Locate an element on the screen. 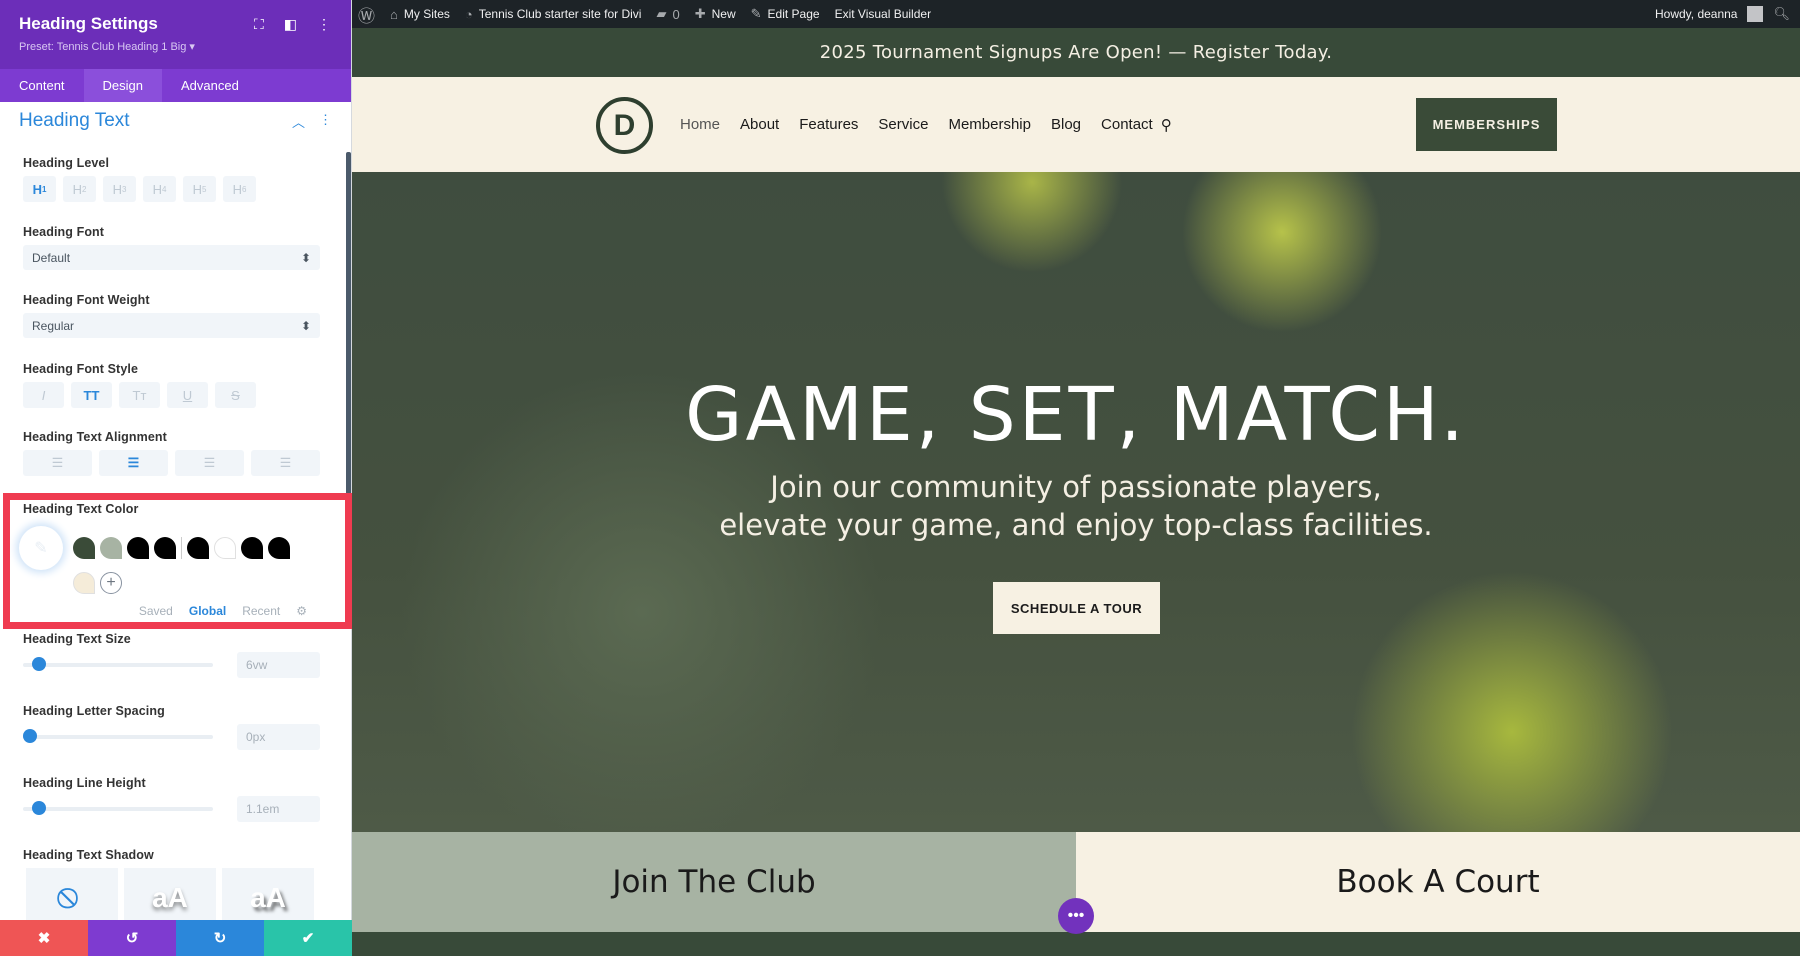 This screenshot has height=956, width=1800. align-right-button: ☰ is located at coordinates (209, 463).